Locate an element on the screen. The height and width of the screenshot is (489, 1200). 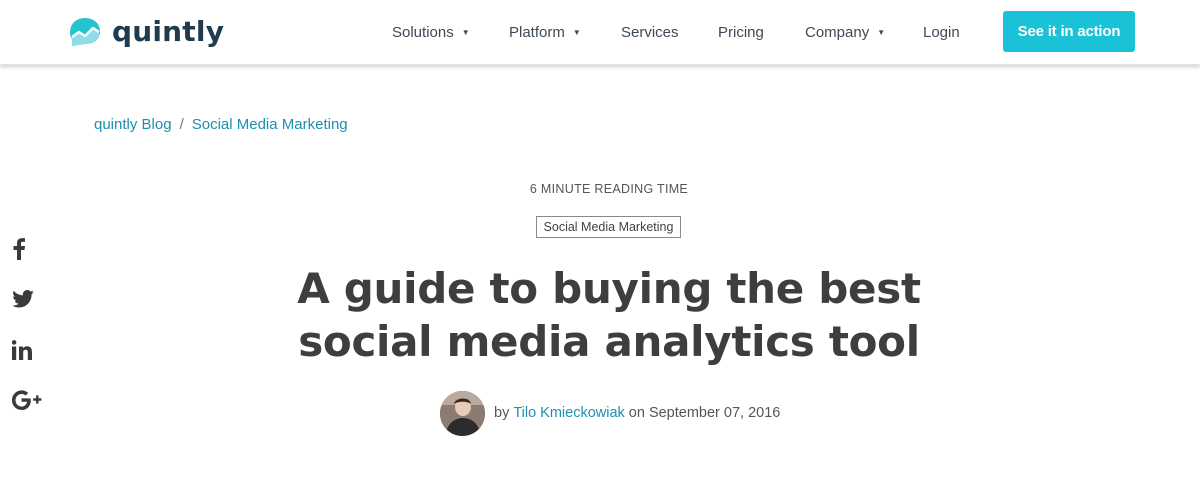
nav-label: Pricing is located at coordinates (741, 32).